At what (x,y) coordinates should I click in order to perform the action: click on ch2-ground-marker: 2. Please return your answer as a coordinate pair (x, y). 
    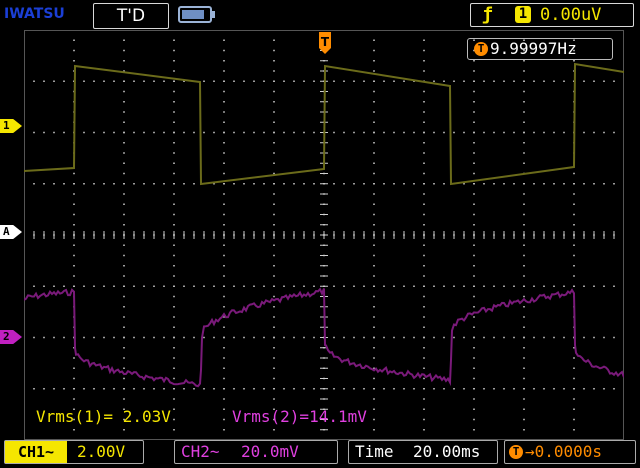
    Looking at the image, I should click on (11, 337).